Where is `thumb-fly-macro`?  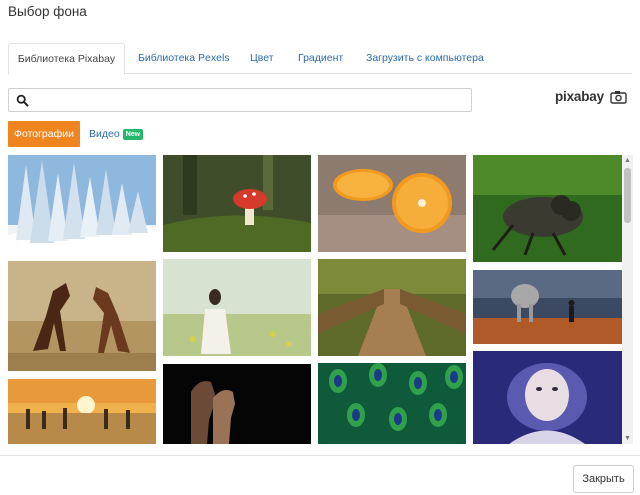
thumb-fly-macro is located at coordinates (547, 208).